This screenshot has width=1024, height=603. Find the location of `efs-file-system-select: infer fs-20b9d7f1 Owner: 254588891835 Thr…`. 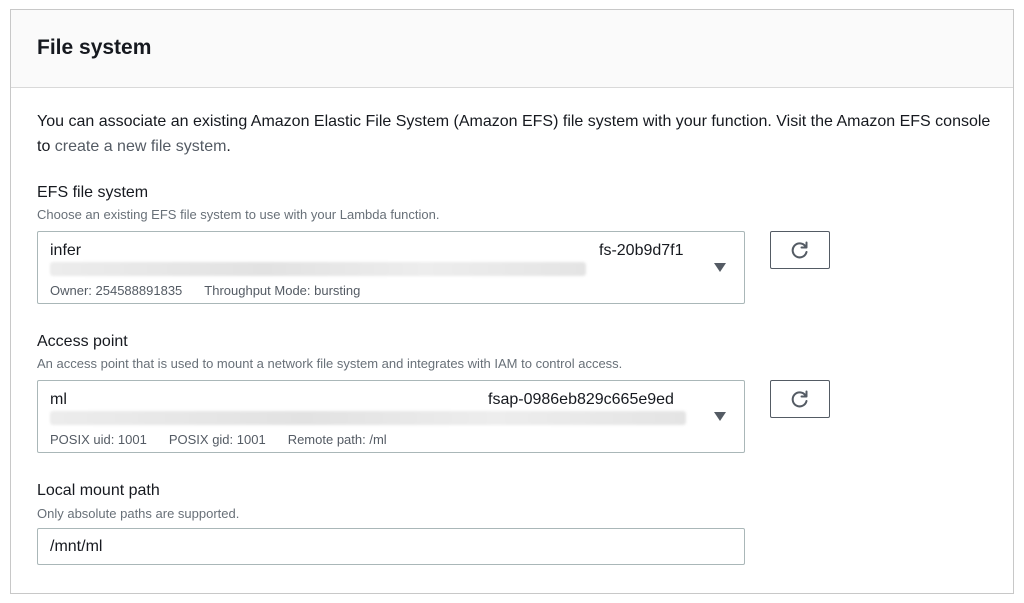

efs-file-system-select: infer fs-20b9d7f1 Owner: 254588891835 Thr… is located at coordinates (391, 267).